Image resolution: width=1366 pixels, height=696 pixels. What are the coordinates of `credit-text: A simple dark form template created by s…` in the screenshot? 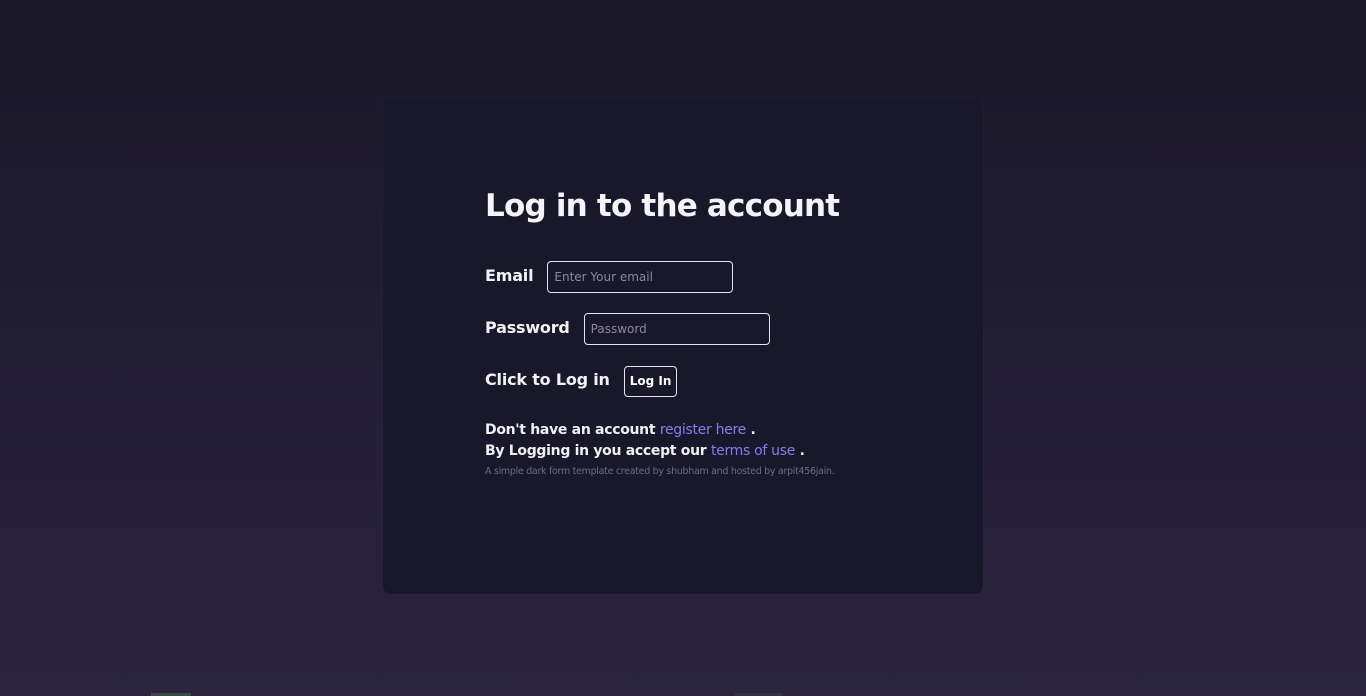 It's located at (660, 471).